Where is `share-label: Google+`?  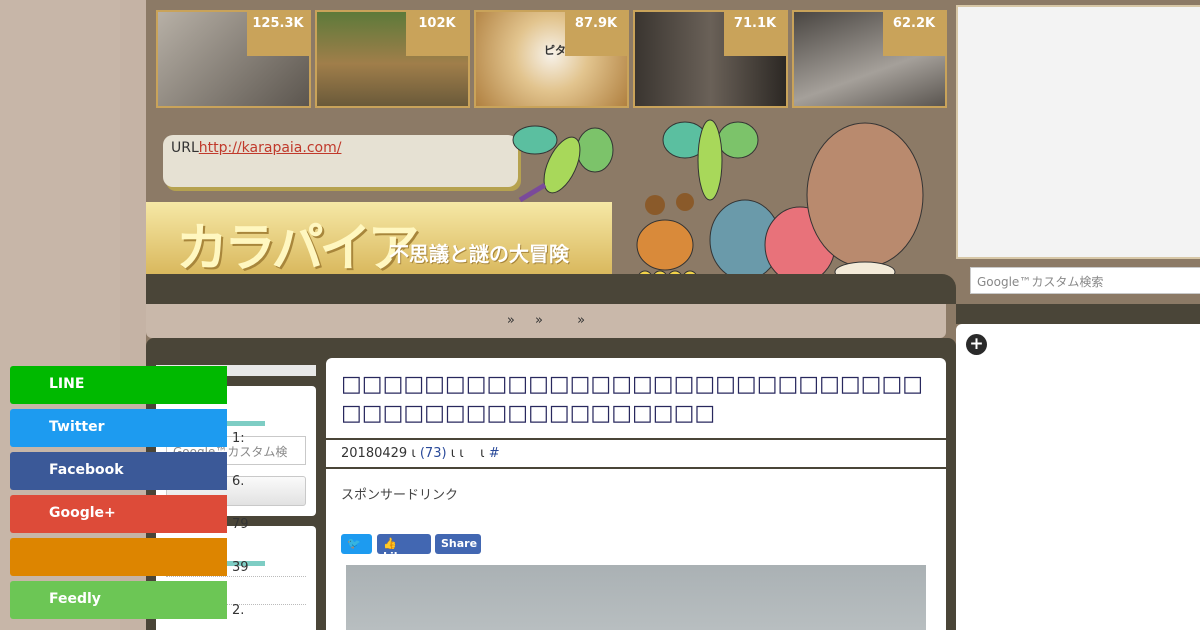
share-label: Google+ is located at coordinates (118, 514).